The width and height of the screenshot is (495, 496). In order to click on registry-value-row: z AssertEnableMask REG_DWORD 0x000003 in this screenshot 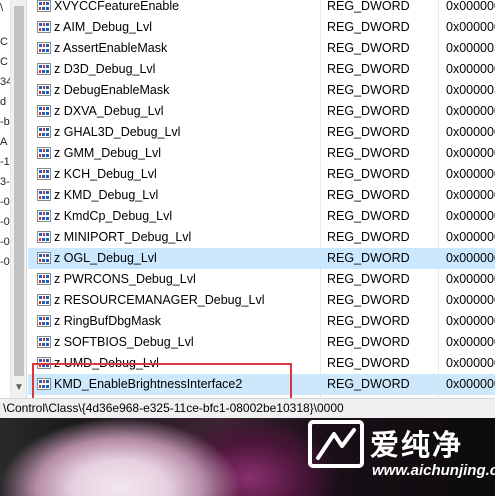, I will do `click(261, 48)`.